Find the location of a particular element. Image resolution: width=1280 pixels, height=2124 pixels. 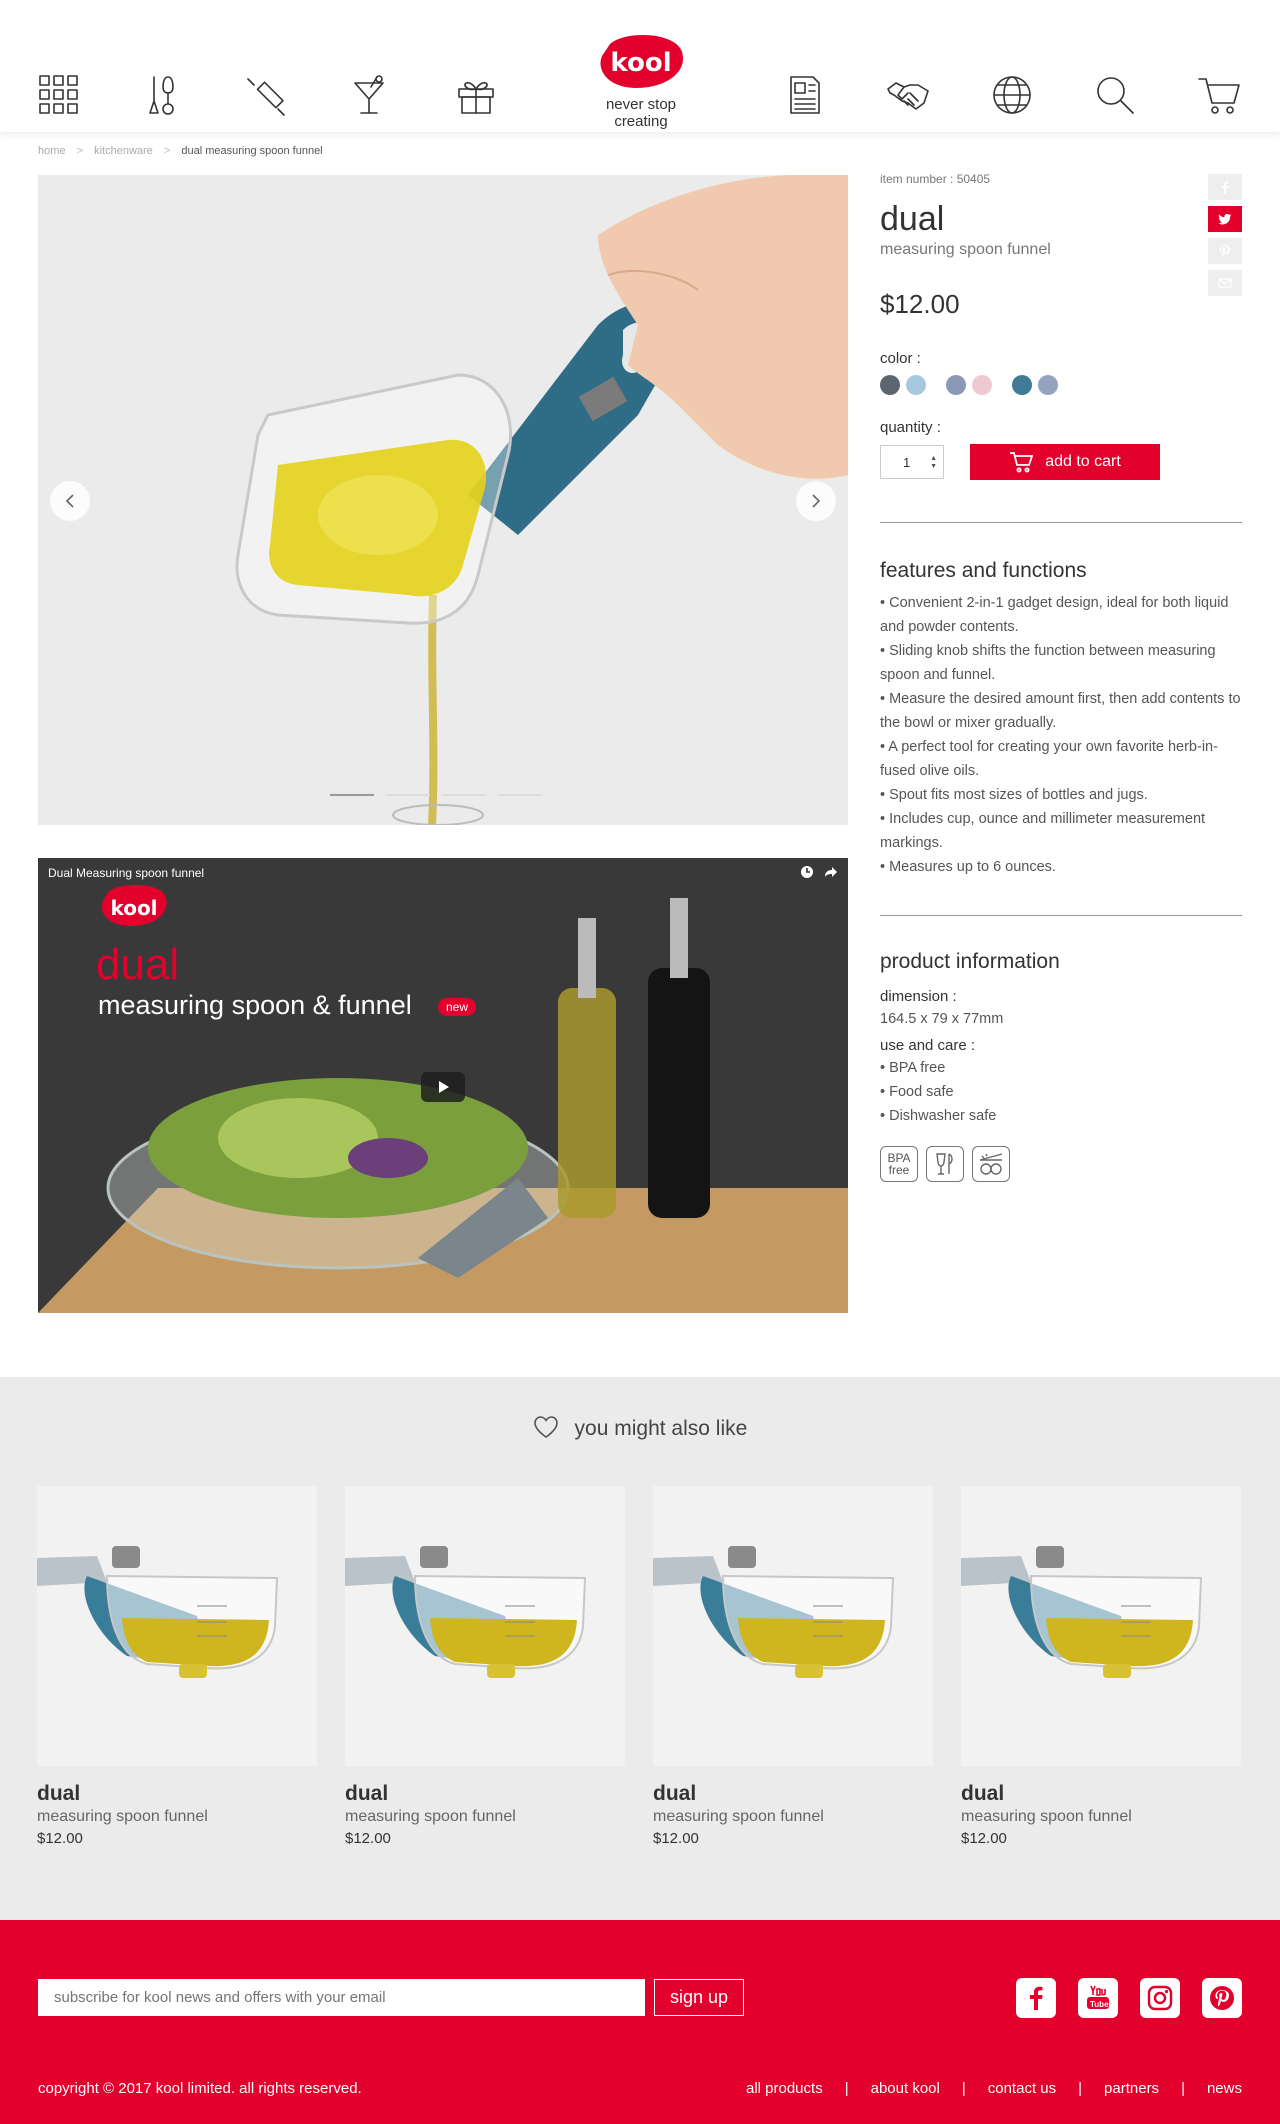

facebook-share-button is located at coordinates (1225, 187).